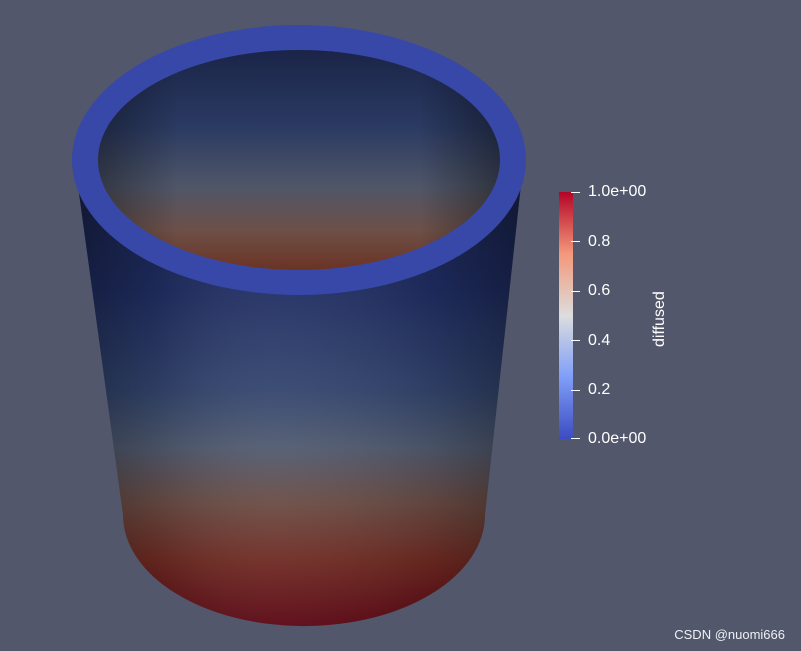  Describe the element at coordinates (659, 319) in the screenshot. I see `legend-title: diffused` at that location.